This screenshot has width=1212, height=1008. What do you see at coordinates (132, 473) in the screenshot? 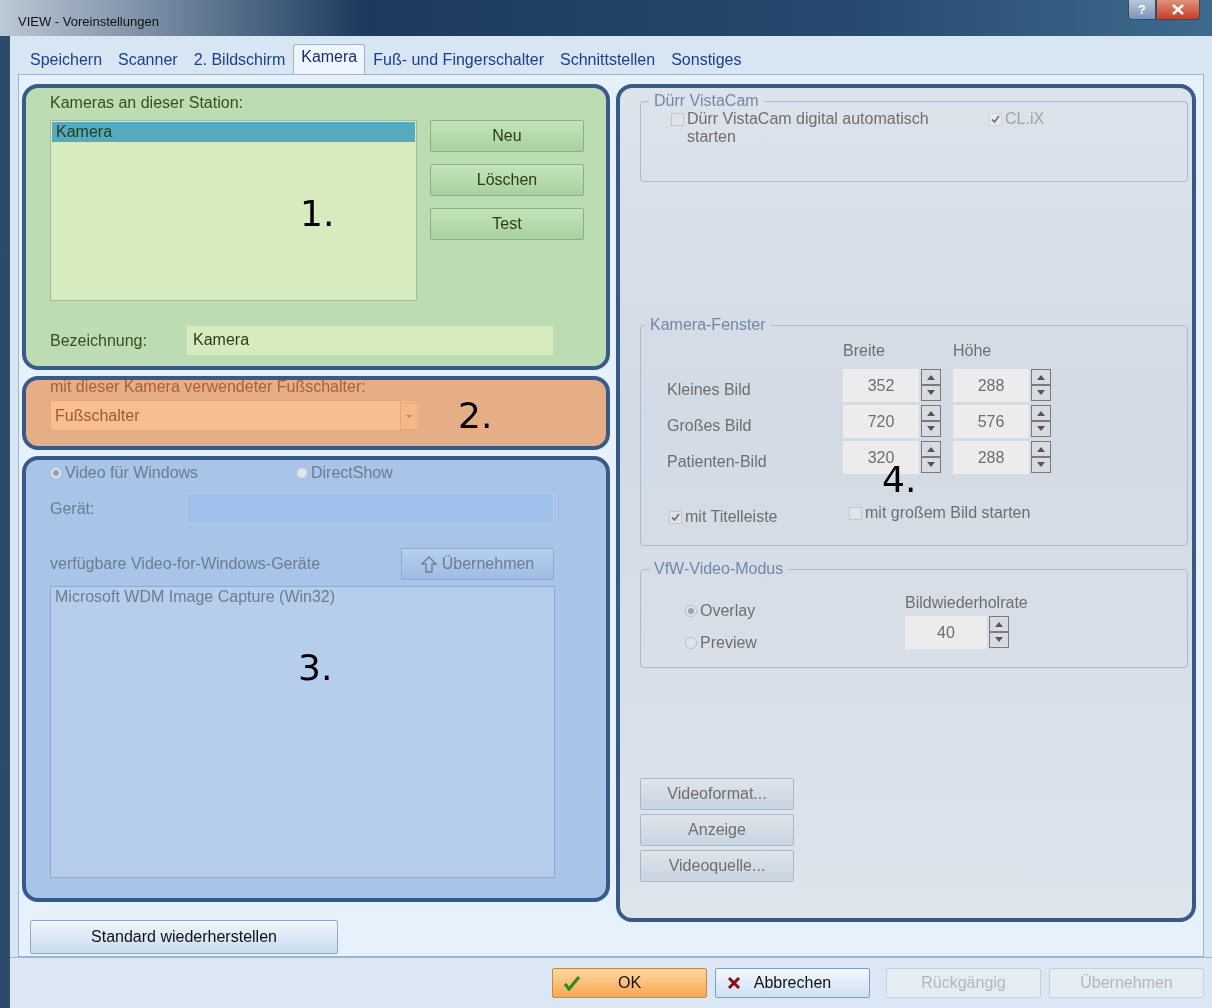
I see `radio-label: Video für Windows` at bounding box center [132, 473].